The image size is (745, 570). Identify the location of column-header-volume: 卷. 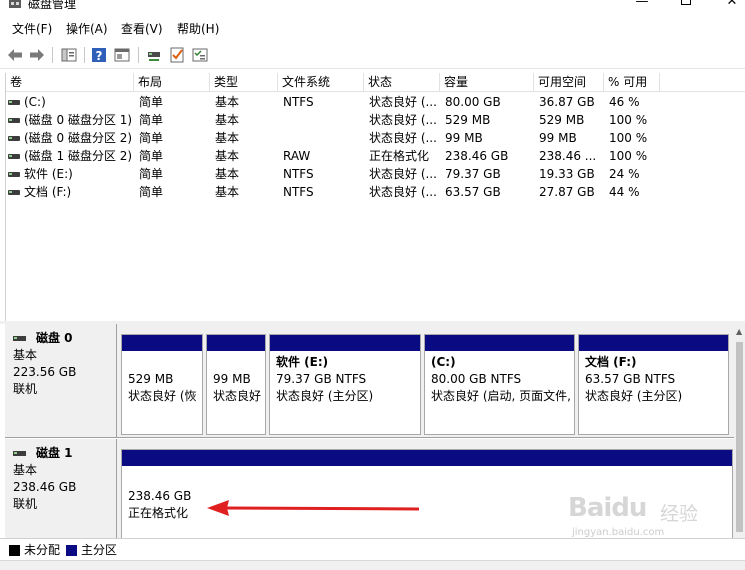
(70, 82).